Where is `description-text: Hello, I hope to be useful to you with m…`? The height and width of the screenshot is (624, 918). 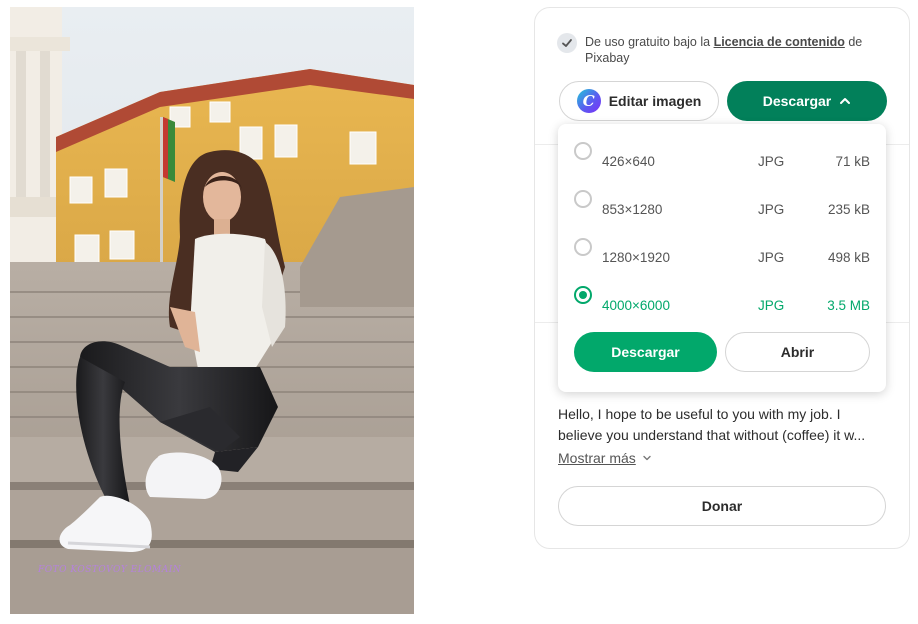
description-text: Hello, I hope to be useful to you with m… is located at coordinates (723, 425).